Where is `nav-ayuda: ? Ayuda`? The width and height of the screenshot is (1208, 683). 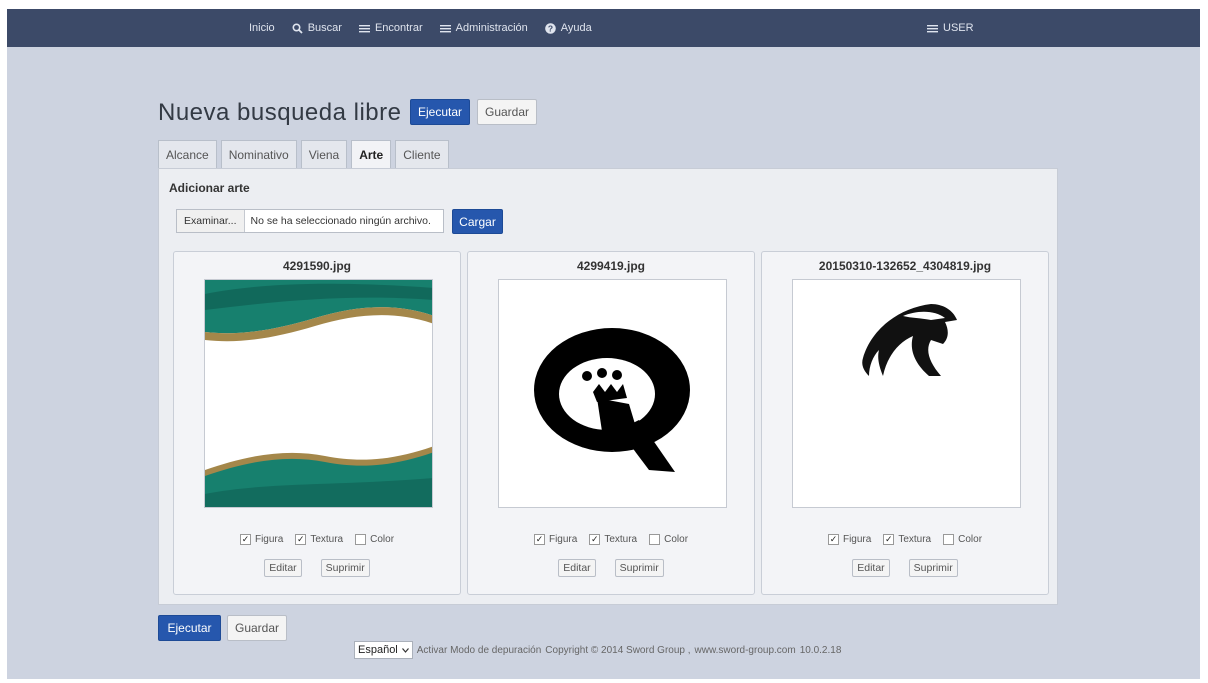
nav-ayuda: ? Ayuda is located at coordinates (568, 28).